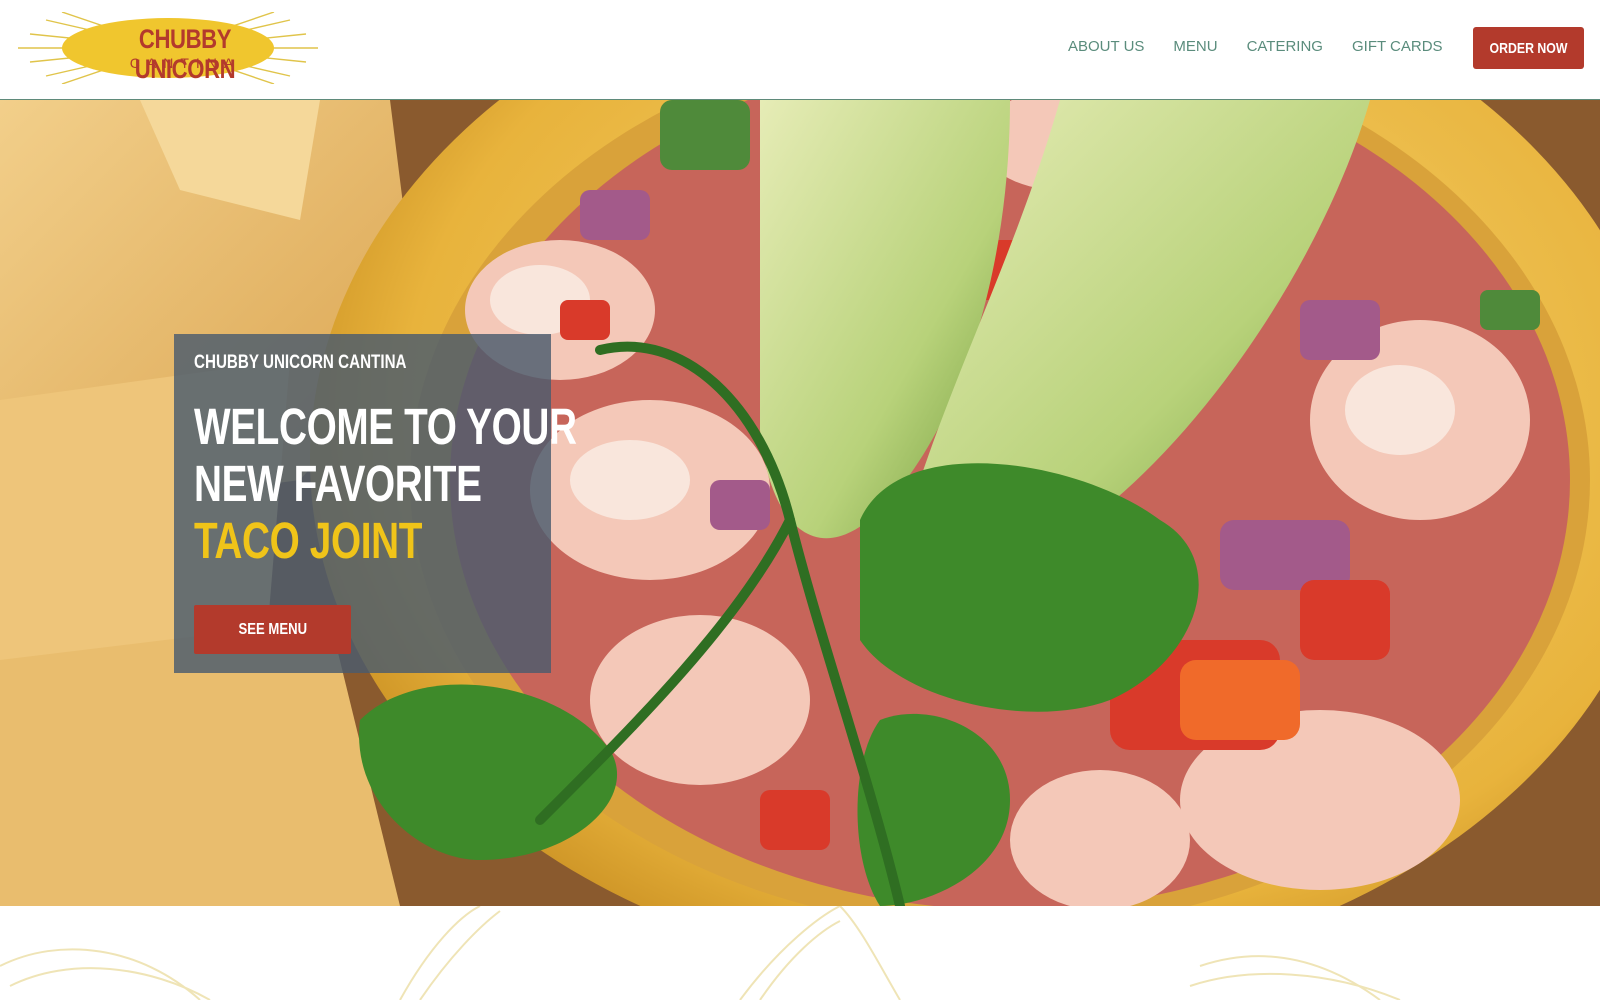 This screenshot has height=1000, width=1600. What do you see at coordinates (308, 540) in the screenshot?
I see `hero-title-line3: TACO JOINT` at bounding box center [308, 540].